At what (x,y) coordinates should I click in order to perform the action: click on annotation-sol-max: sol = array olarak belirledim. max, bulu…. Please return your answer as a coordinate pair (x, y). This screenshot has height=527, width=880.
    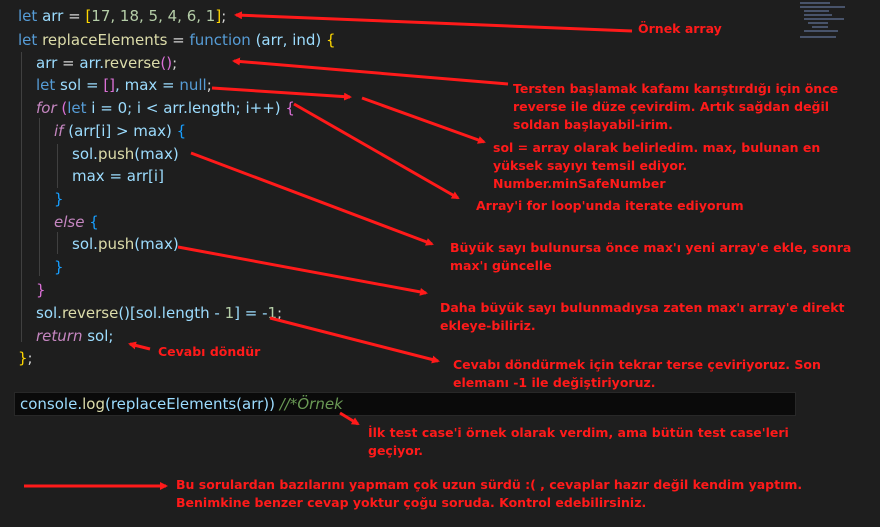
    Looking at the image, I should click on (657, 165).